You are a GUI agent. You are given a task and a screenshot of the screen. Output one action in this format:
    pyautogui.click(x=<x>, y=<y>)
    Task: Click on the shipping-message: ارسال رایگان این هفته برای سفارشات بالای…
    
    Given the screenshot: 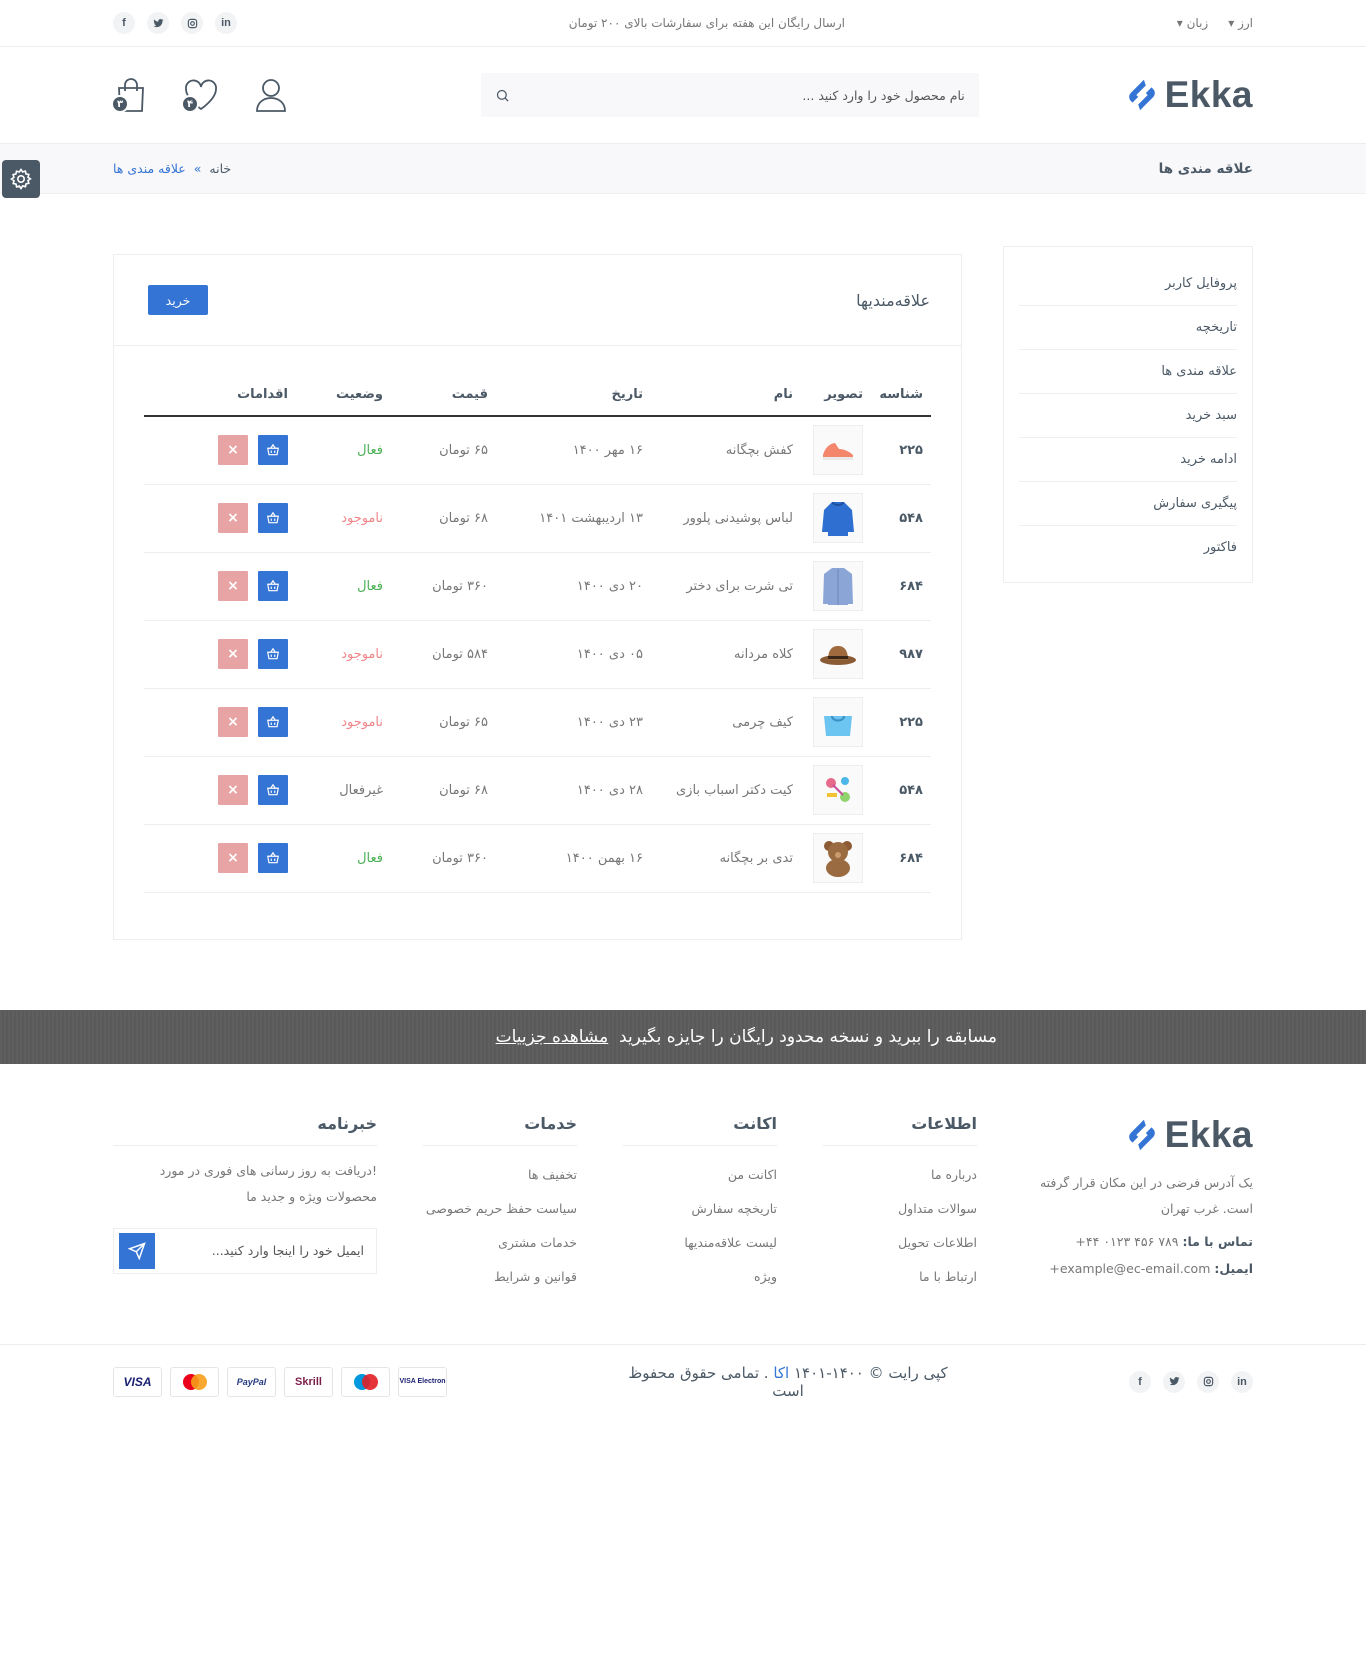 What is the action you would take?
    pyautogui.click(x=706, y=23)
    